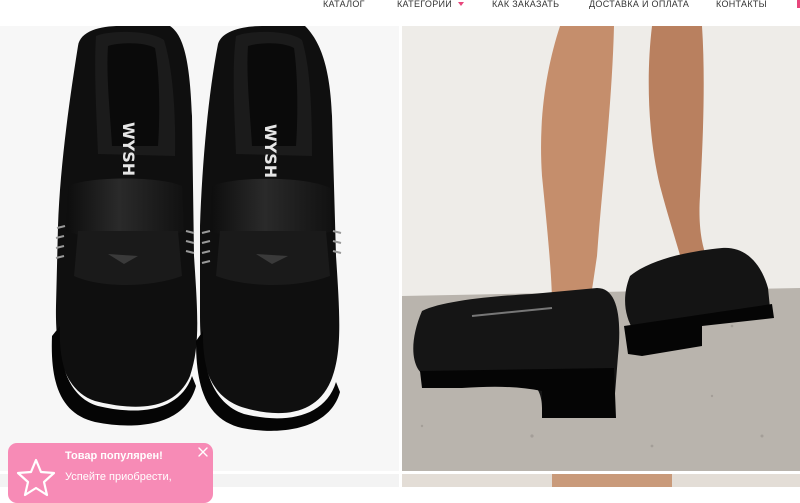  I want to click on popular-product-toast: Товар популярен! Успейте приобрести,, so click(110, 473).